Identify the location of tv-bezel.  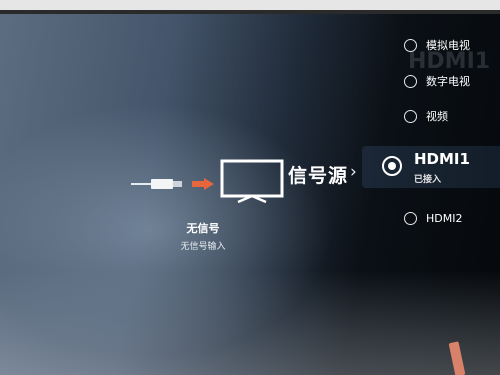
(250, 7).